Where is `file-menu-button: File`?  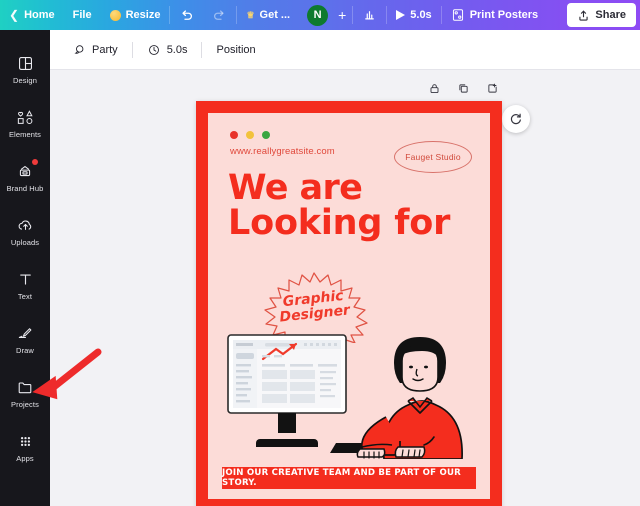
file-menu-button: File is located at coordinates (82, 15).